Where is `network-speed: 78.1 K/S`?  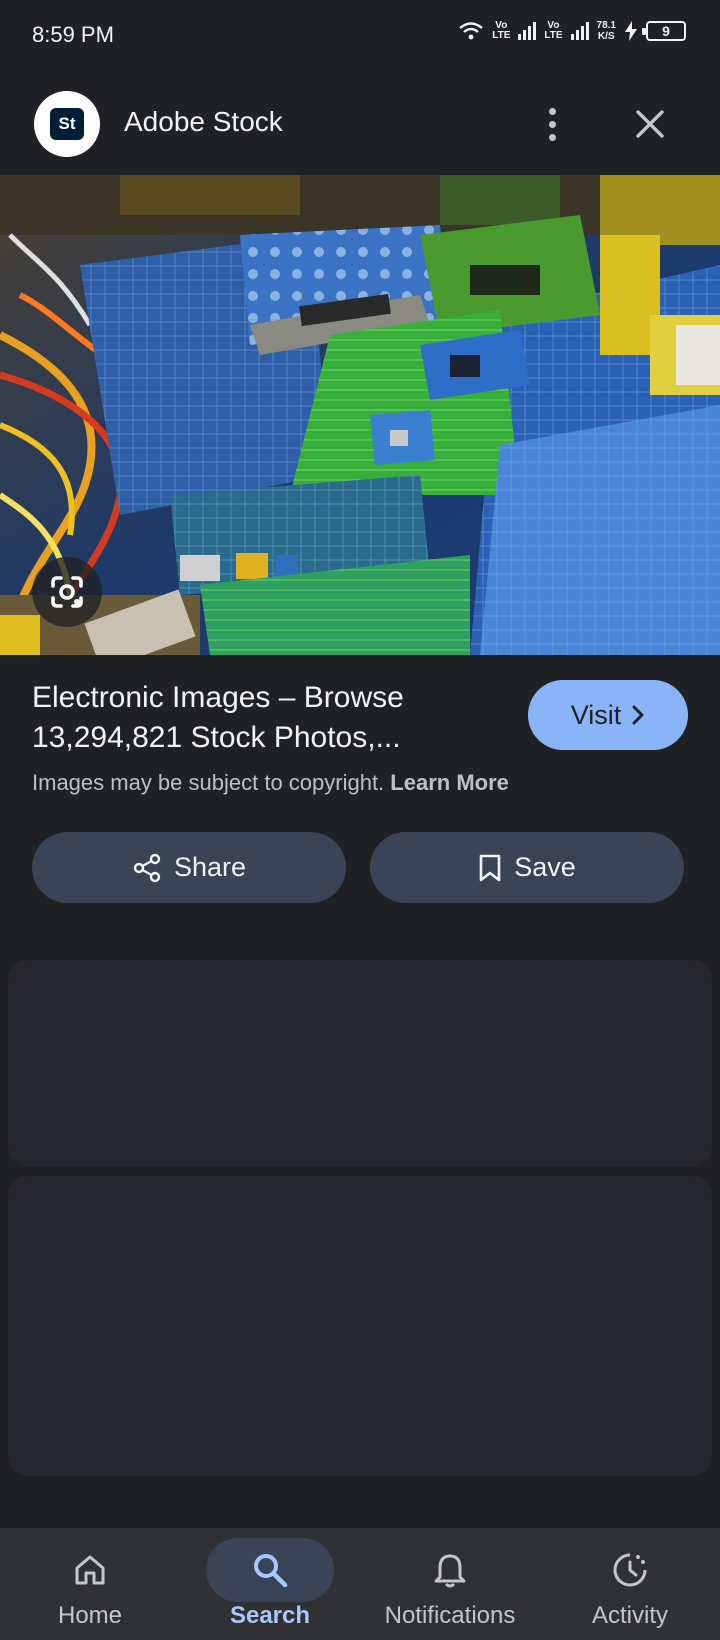 network-speed: 78.1 K/S is located at coordinates (606, 31).